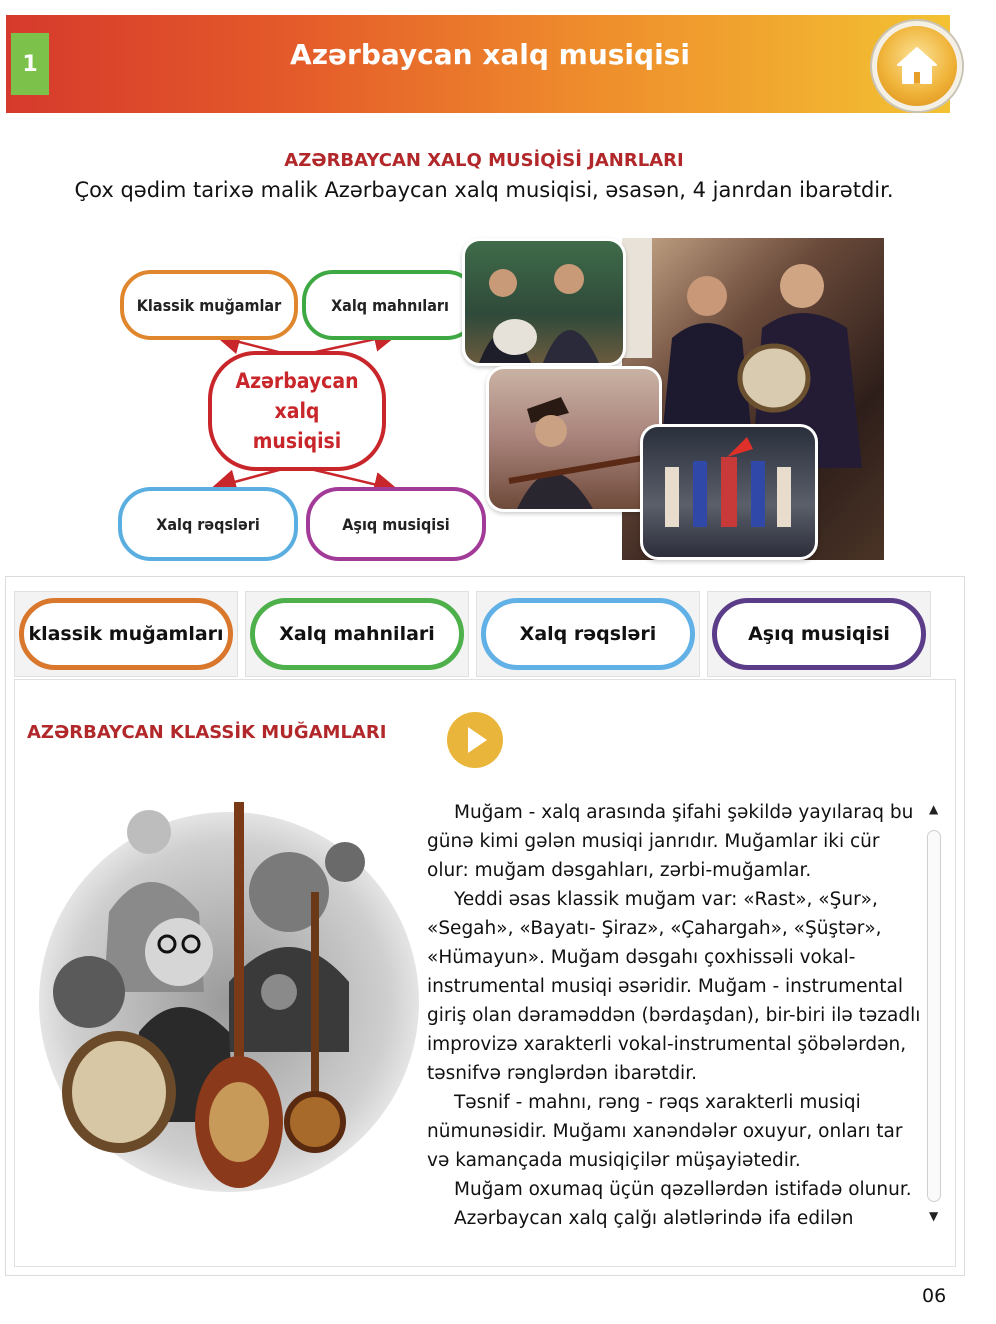  I want to click on tab-ashiq-music-pill: Aşıq musiqisi, so click(819, 634).